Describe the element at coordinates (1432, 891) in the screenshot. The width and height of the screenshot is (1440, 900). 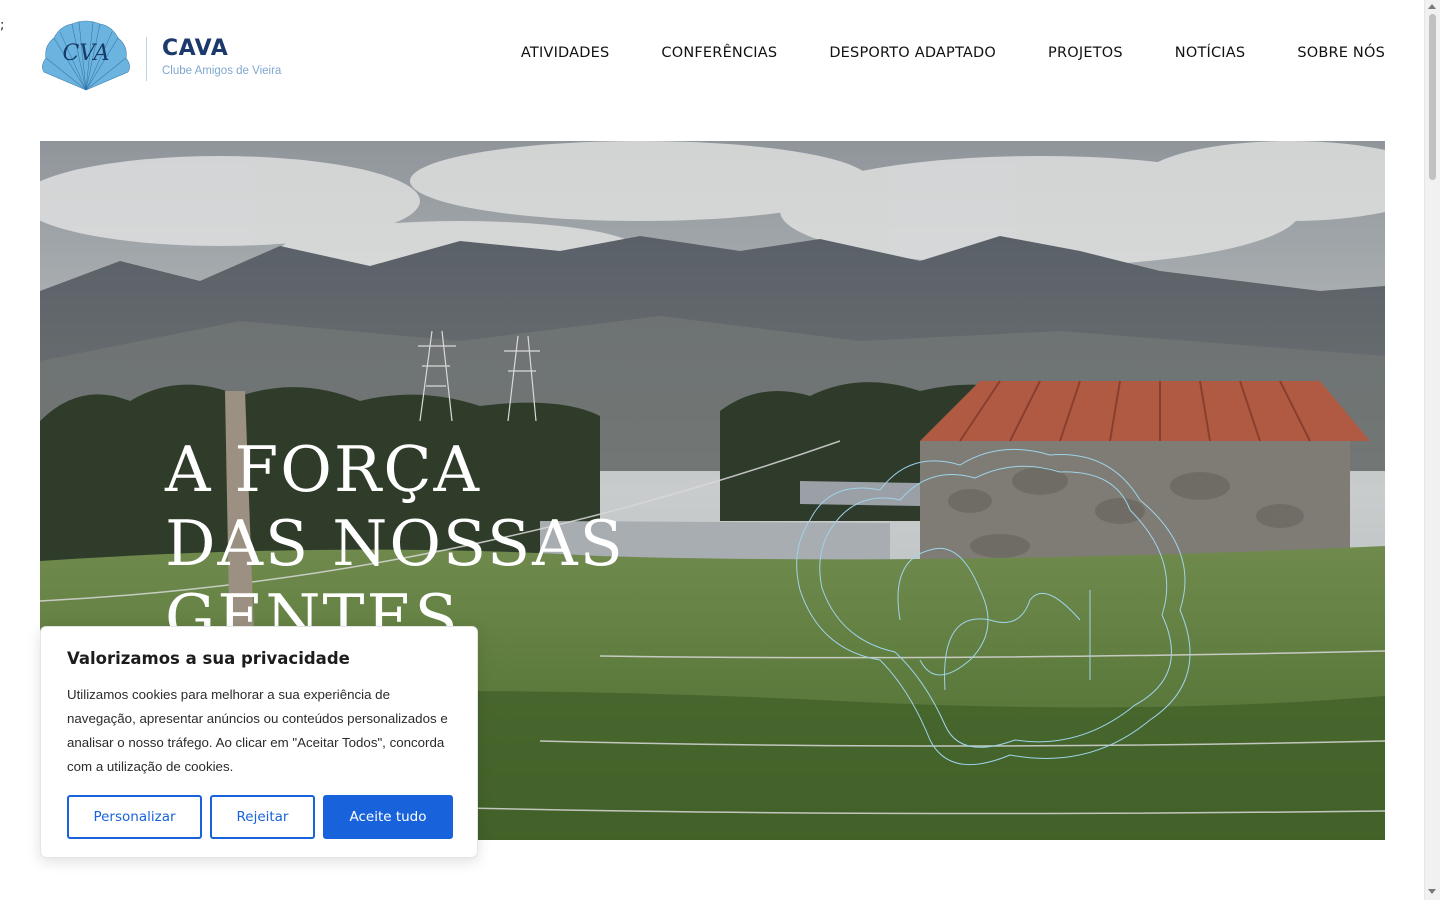
I see `scroll-down-arrow-icon` at that location.